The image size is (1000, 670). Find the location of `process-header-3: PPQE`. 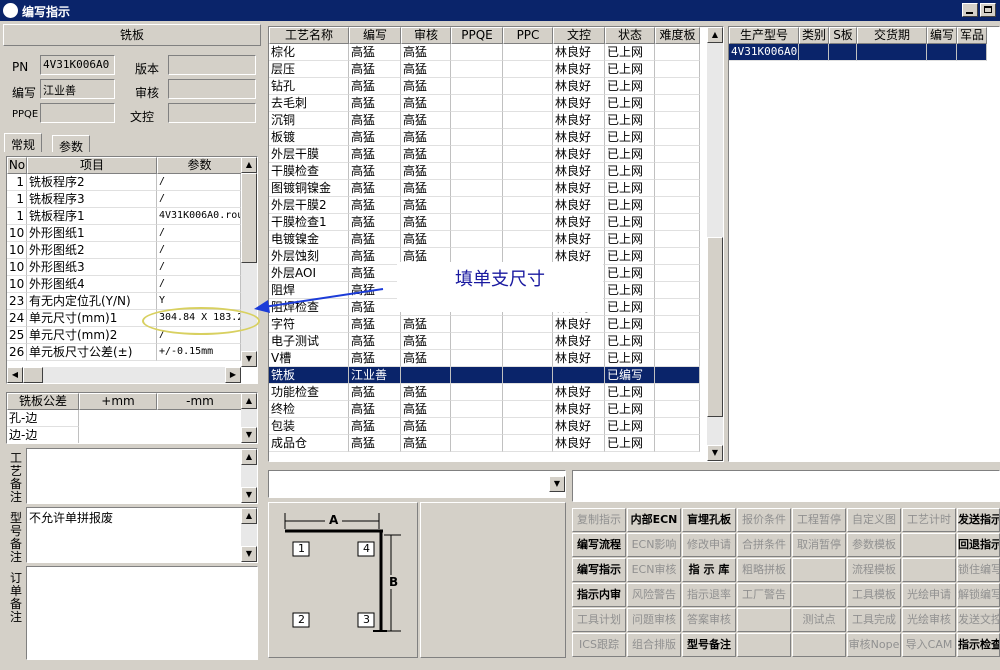

process-header-3: PPQE is located at coordinates (477, 35).